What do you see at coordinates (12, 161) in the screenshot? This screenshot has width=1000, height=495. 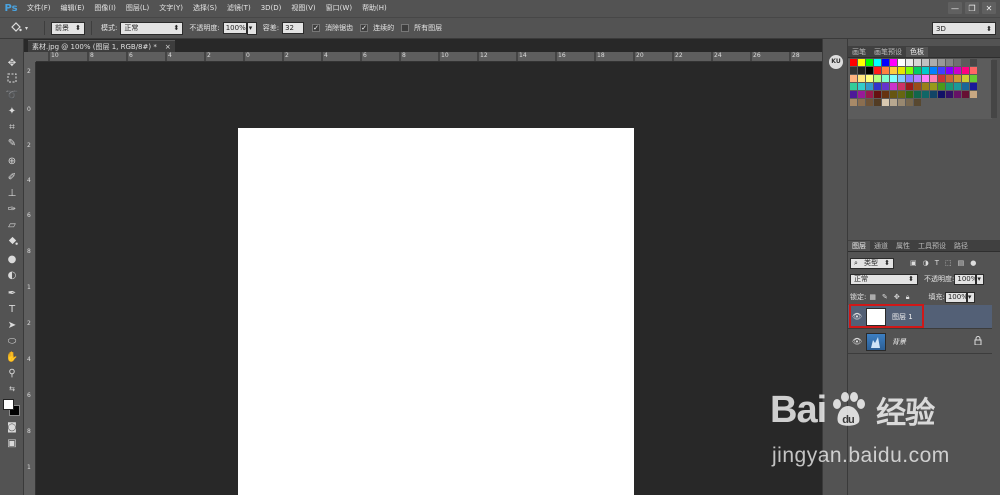 I see `healing-brush-tool-icon: ⊕` at bounding box center [12, 161].